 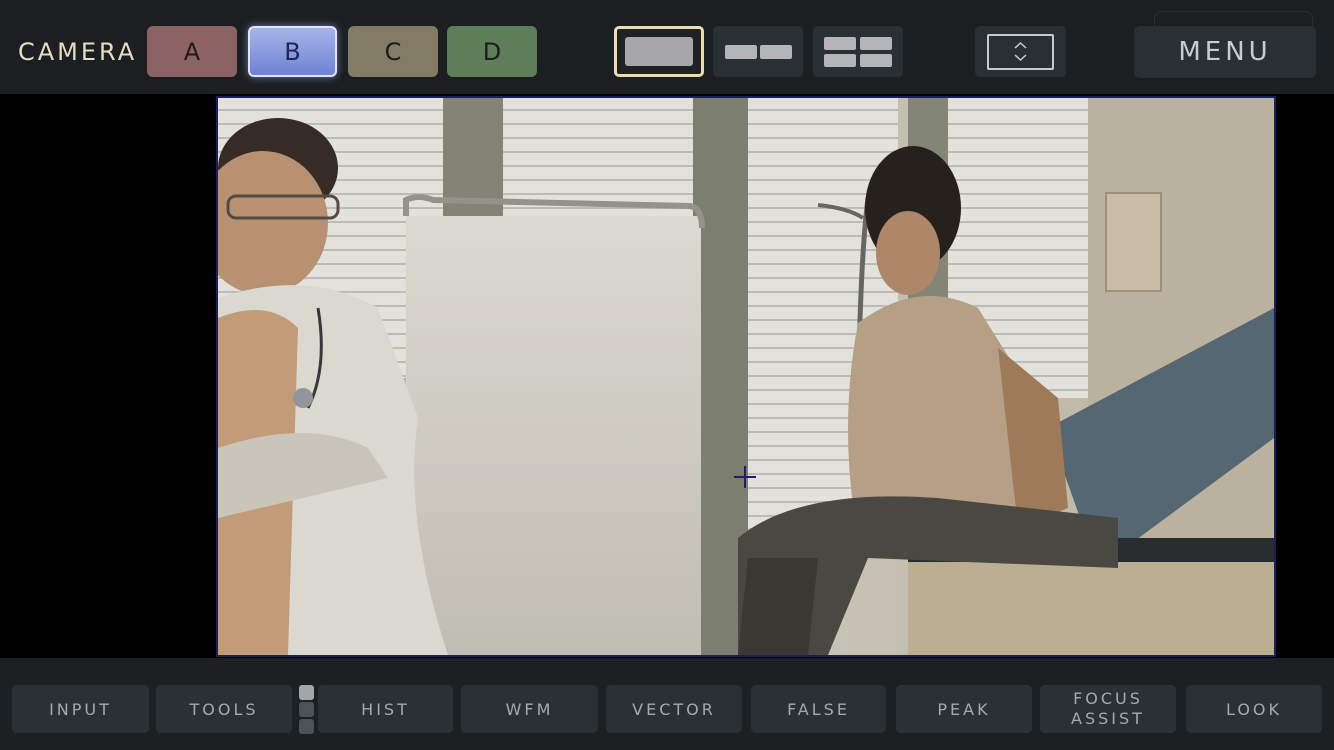 I want to click on focus-assist-label-line1: FOCUS, so click(x=1108, y=698).